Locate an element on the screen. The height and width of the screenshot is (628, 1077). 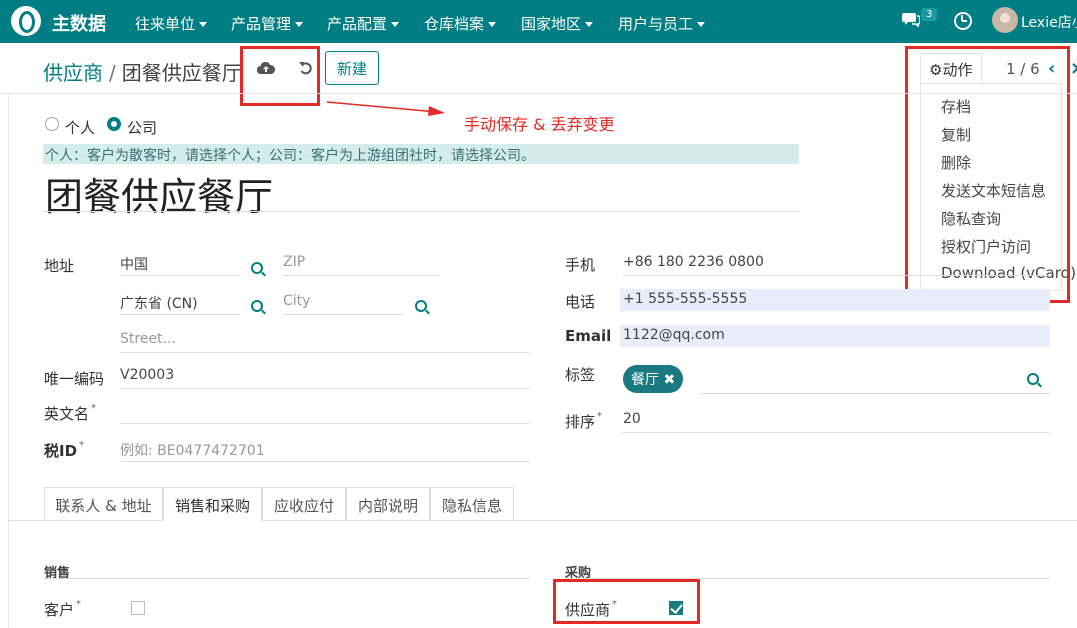
annotation-arrow-icon is located at coordinates (385, 108).